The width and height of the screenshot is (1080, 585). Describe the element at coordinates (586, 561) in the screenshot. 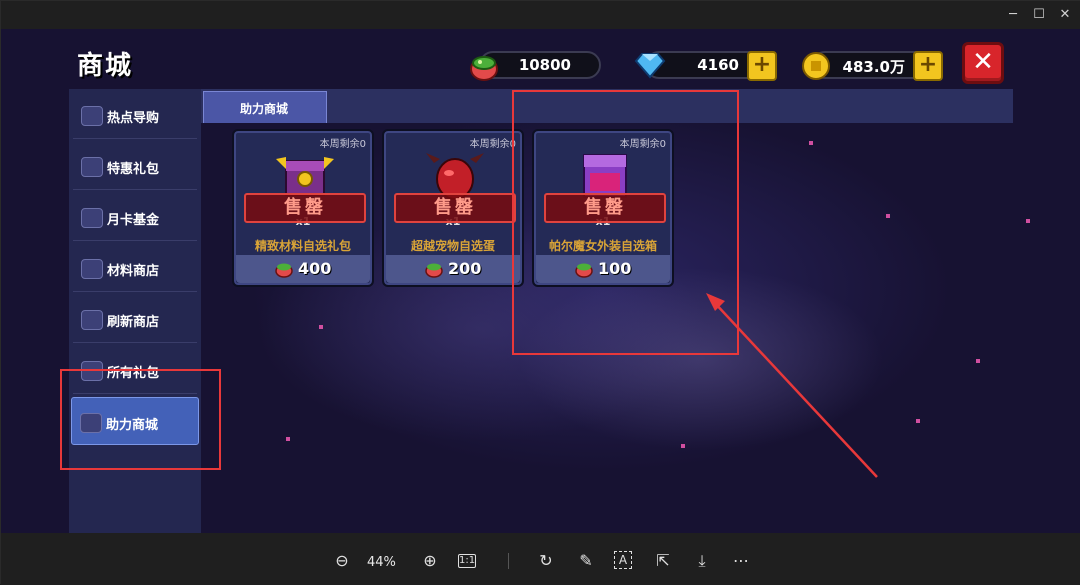

I see `edit-pencil-icon: ✎` at that location.